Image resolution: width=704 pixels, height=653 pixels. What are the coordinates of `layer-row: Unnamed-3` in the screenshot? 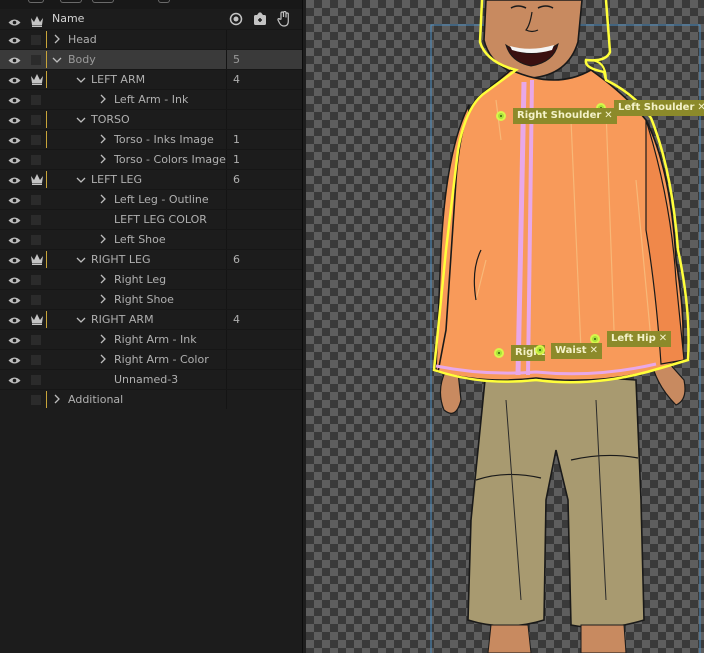 It's located at (151, 379).